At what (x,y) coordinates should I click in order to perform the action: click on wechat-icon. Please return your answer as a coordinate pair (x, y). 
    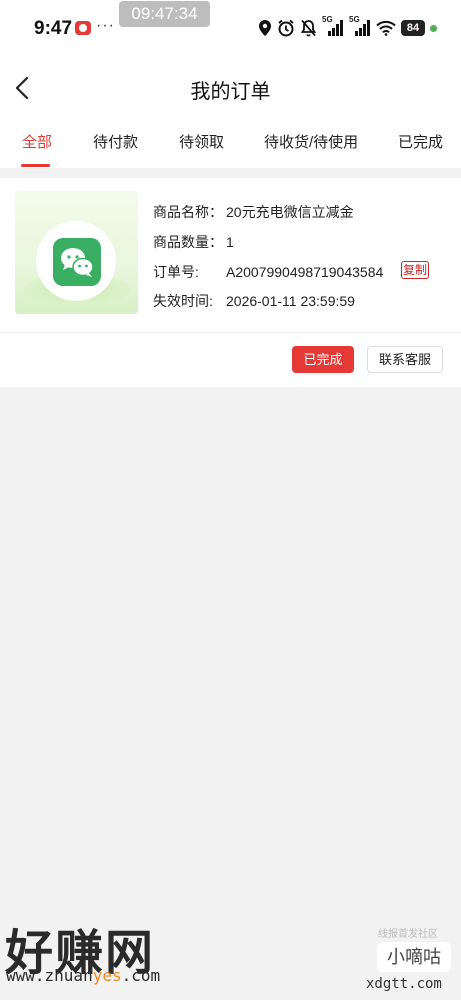
    Looking at the image, I should click on (77, 262).